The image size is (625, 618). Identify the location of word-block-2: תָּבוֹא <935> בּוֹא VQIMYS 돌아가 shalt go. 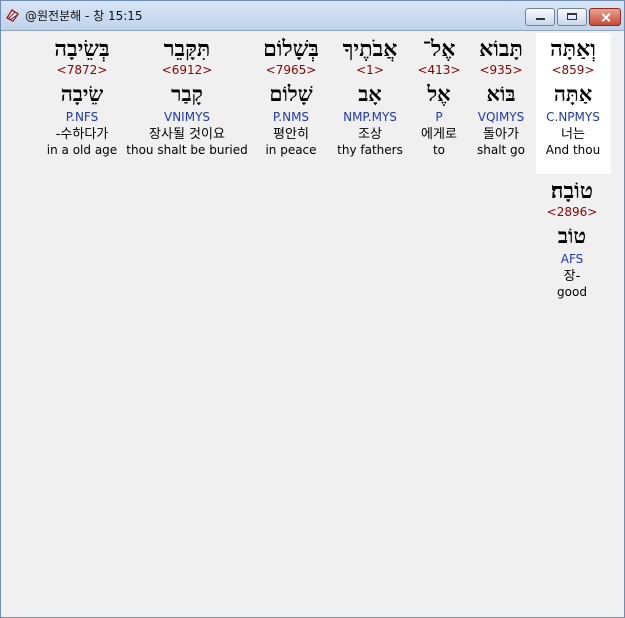
(501, 97).